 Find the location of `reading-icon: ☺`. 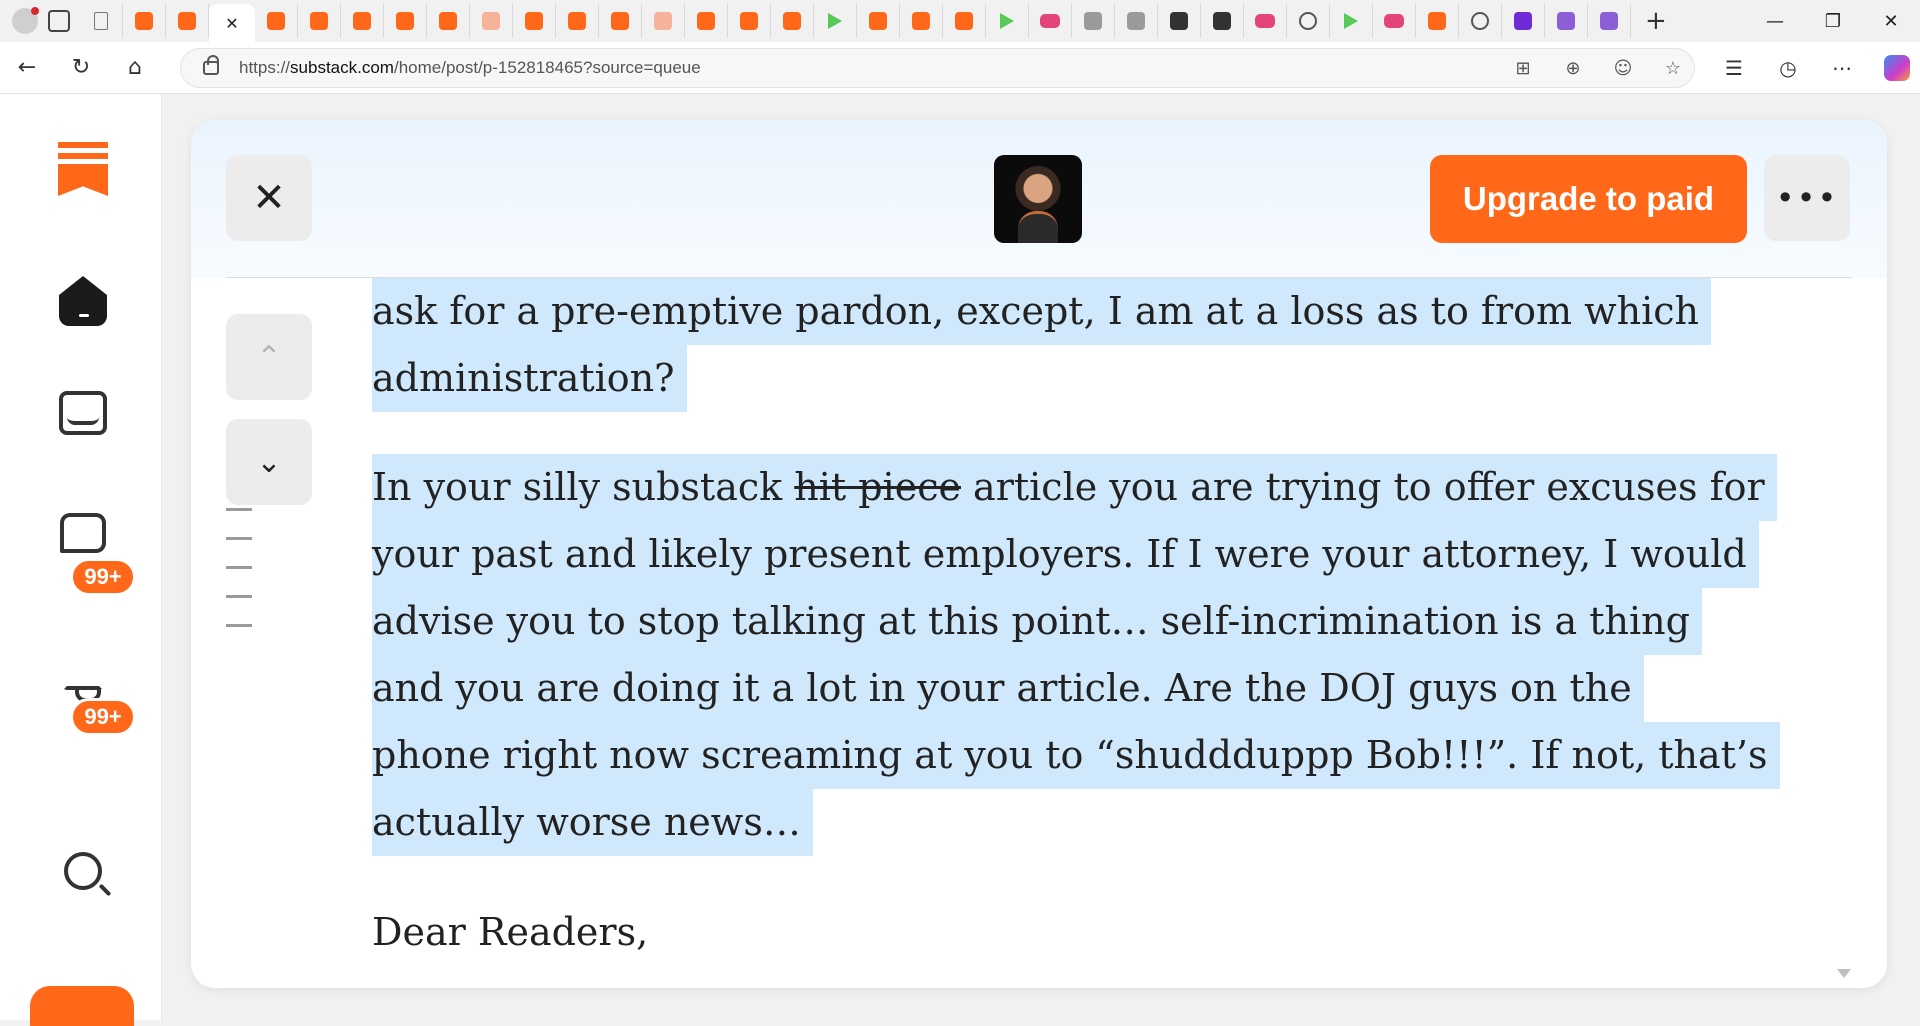

reading-icon: ☺ is located at coordinates (1623, 68).